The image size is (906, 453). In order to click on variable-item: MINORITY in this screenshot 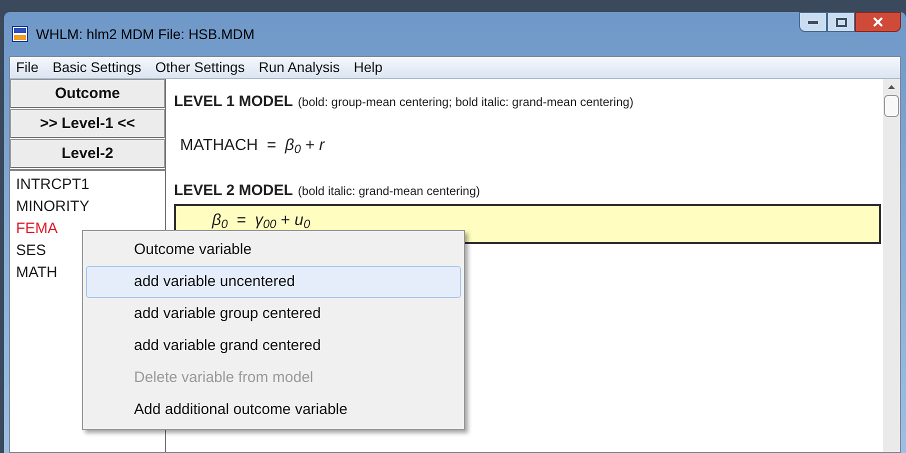, I will do `click(53, 207)`.